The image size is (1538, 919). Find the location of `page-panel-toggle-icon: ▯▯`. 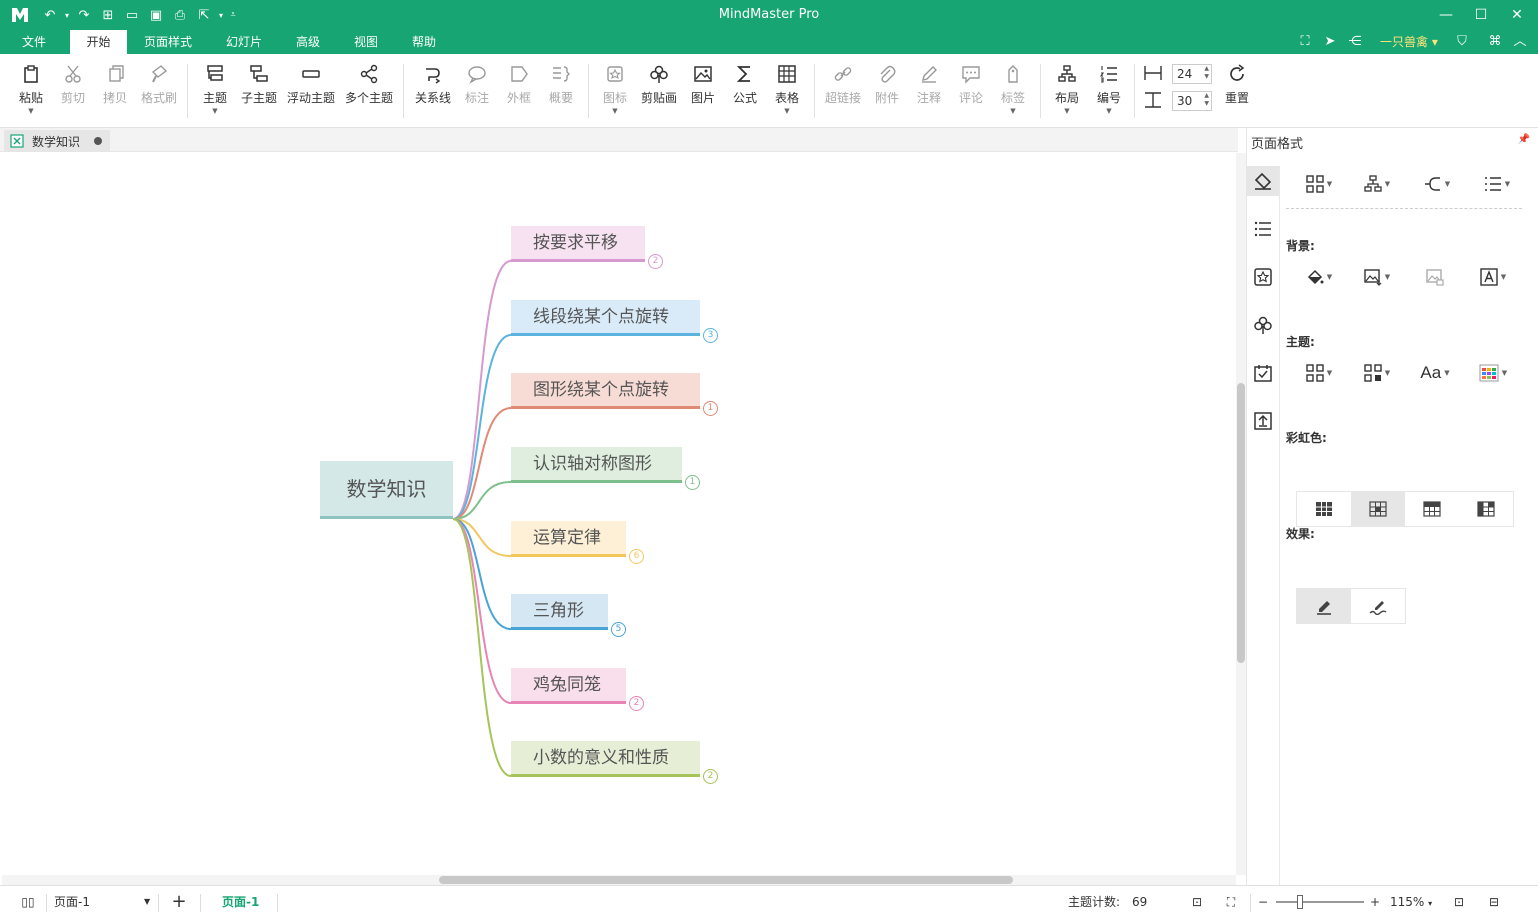

page-panel-toggle-icon: ▯▯ is located at coordinates (28, 902).